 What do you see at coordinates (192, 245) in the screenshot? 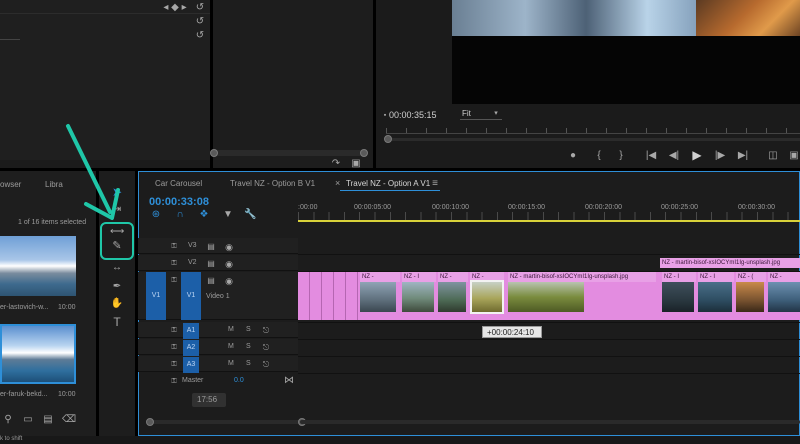
I see `track-v3-label: V3` at bounding box center [192, 245].